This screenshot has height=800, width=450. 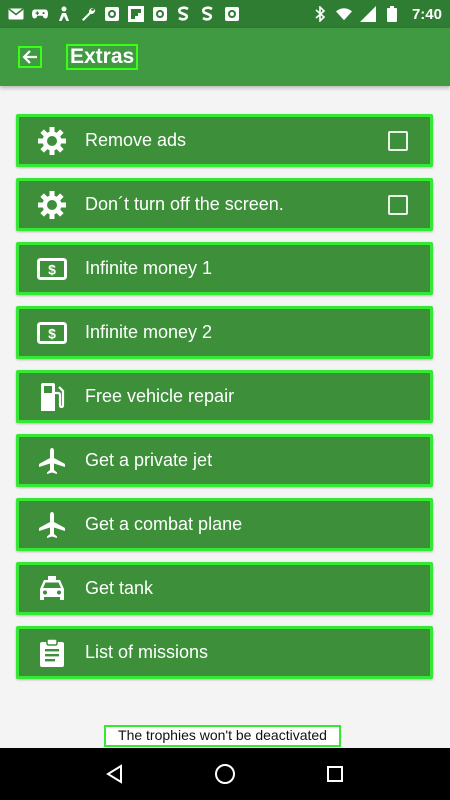 What do you see at coordinates (224, 268) in the screenshot?
I see `list-item-infinite-money-1: $ Infinite money 1` at bounding box center [224, 268].